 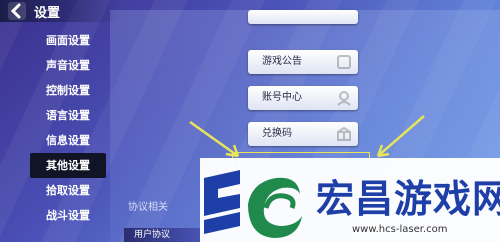 What do you see at coordinates (148, 207) in the screenshot?
I see `section-label-agreements: 协议相关` at bounding box center [148, 207].